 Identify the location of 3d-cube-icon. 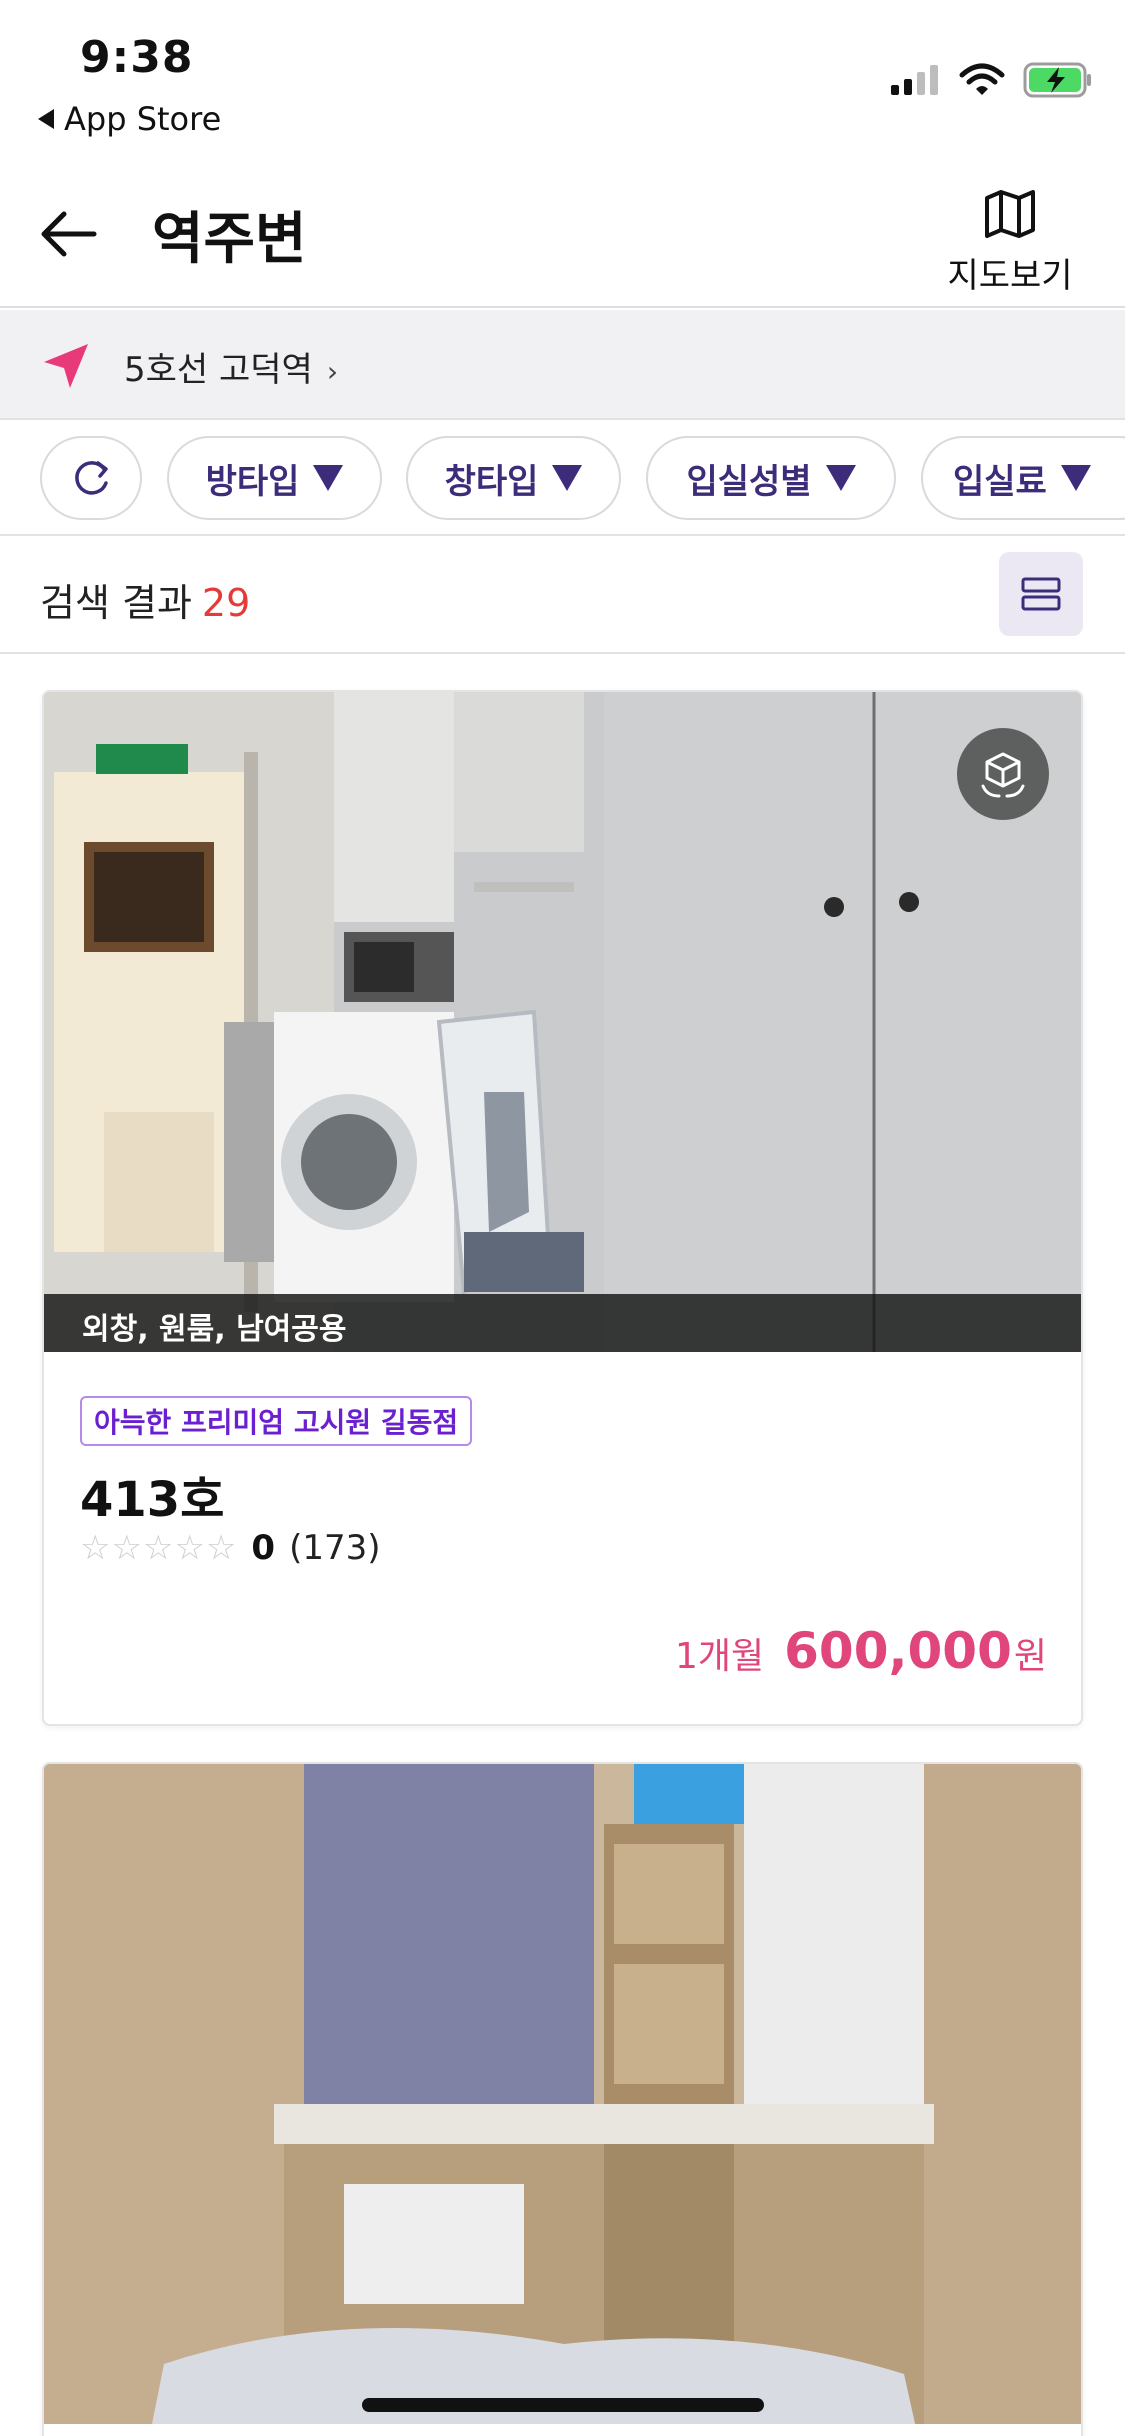
(1003, 775).